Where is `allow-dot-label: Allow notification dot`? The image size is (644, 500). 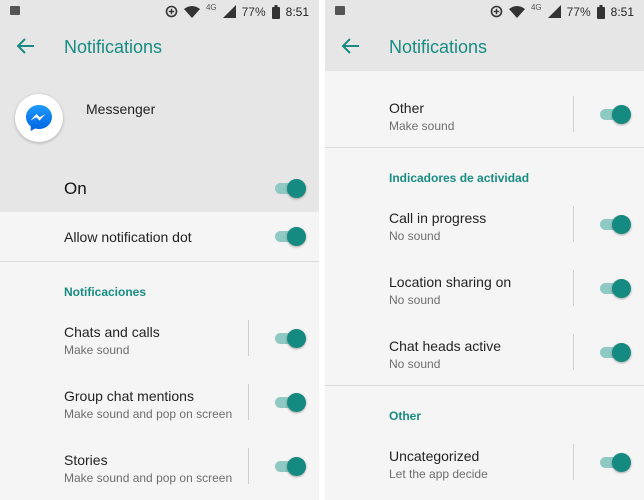
allow-dot-label: Allow notification dot is located at coordinates (128, 237).